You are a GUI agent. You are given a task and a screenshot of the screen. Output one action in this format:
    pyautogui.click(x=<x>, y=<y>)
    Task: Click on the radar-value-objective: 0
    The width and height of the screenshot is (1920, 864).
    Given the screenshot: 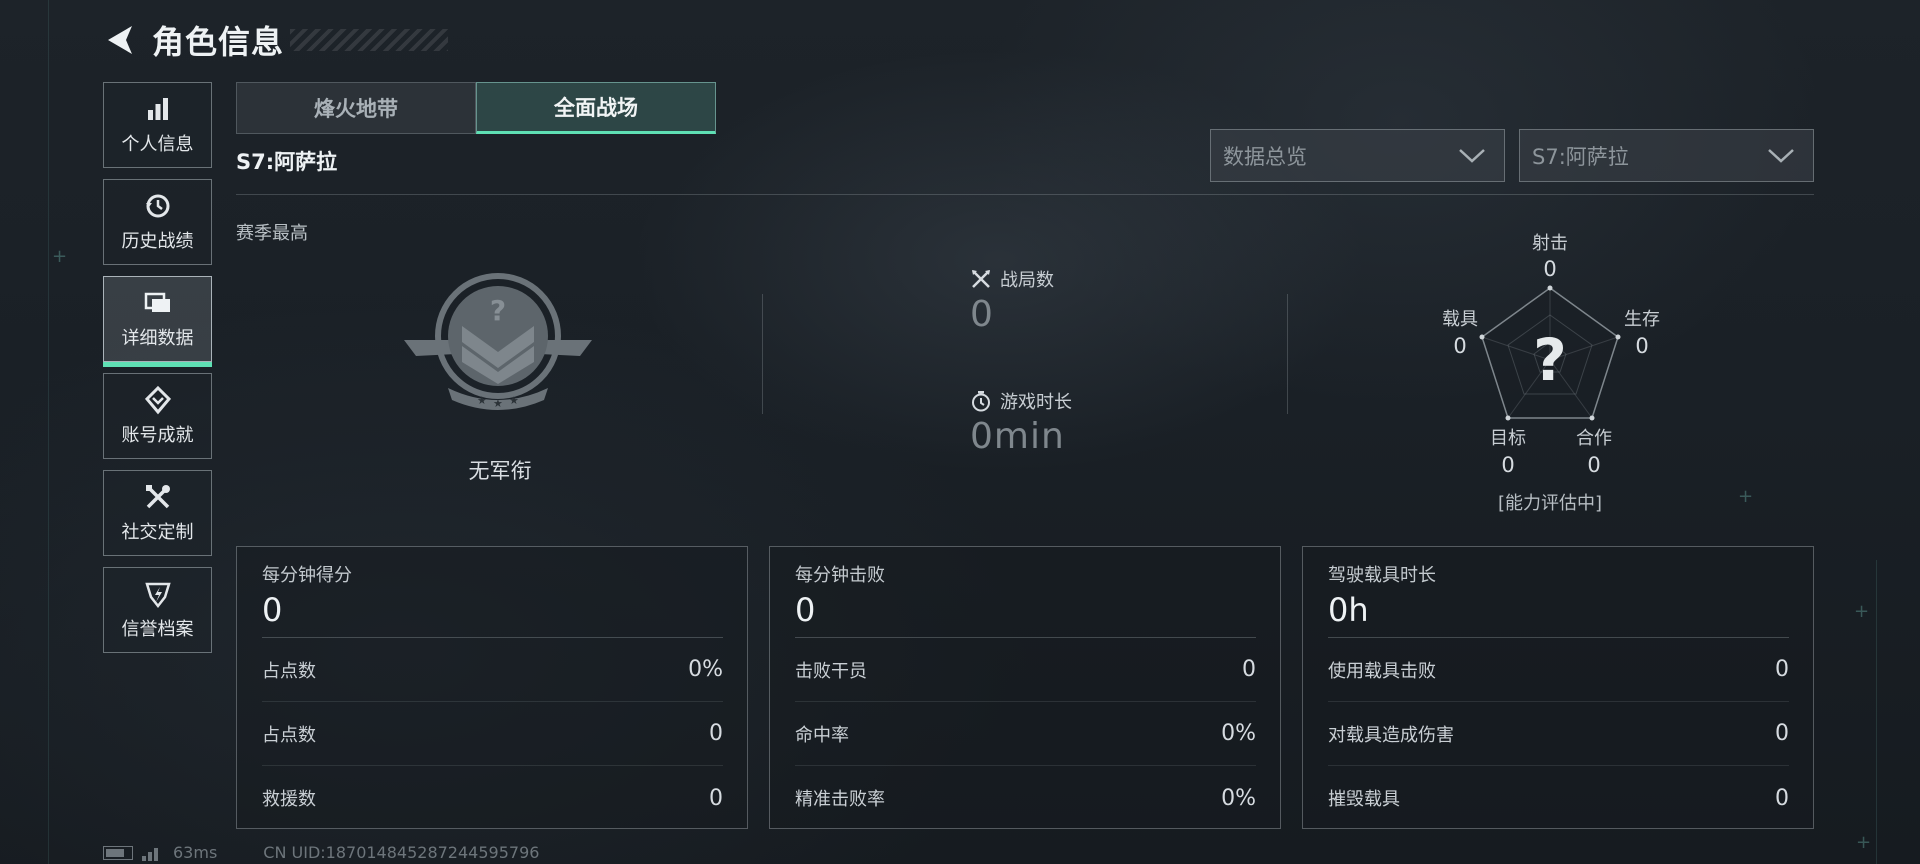 What is the action you would take?
    pyautogui.click(x=1508, y=465)
    